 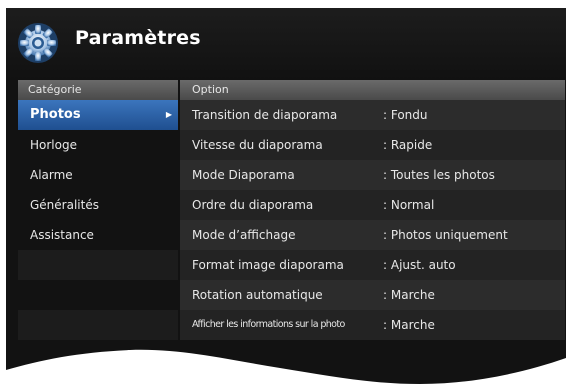 I want to click on option-row-order: Ordre du diaporama : Normal, so click(x=372, y=205).